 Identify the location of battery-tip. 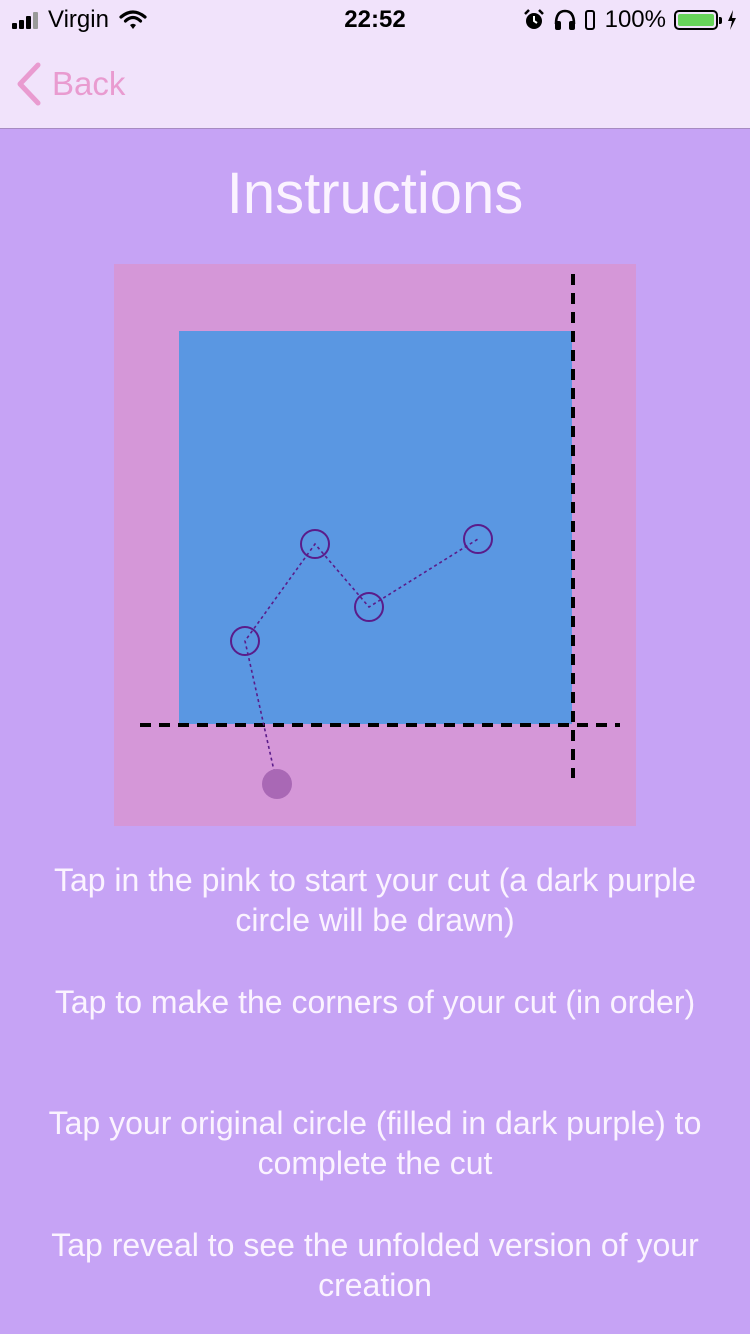
(720, 20).